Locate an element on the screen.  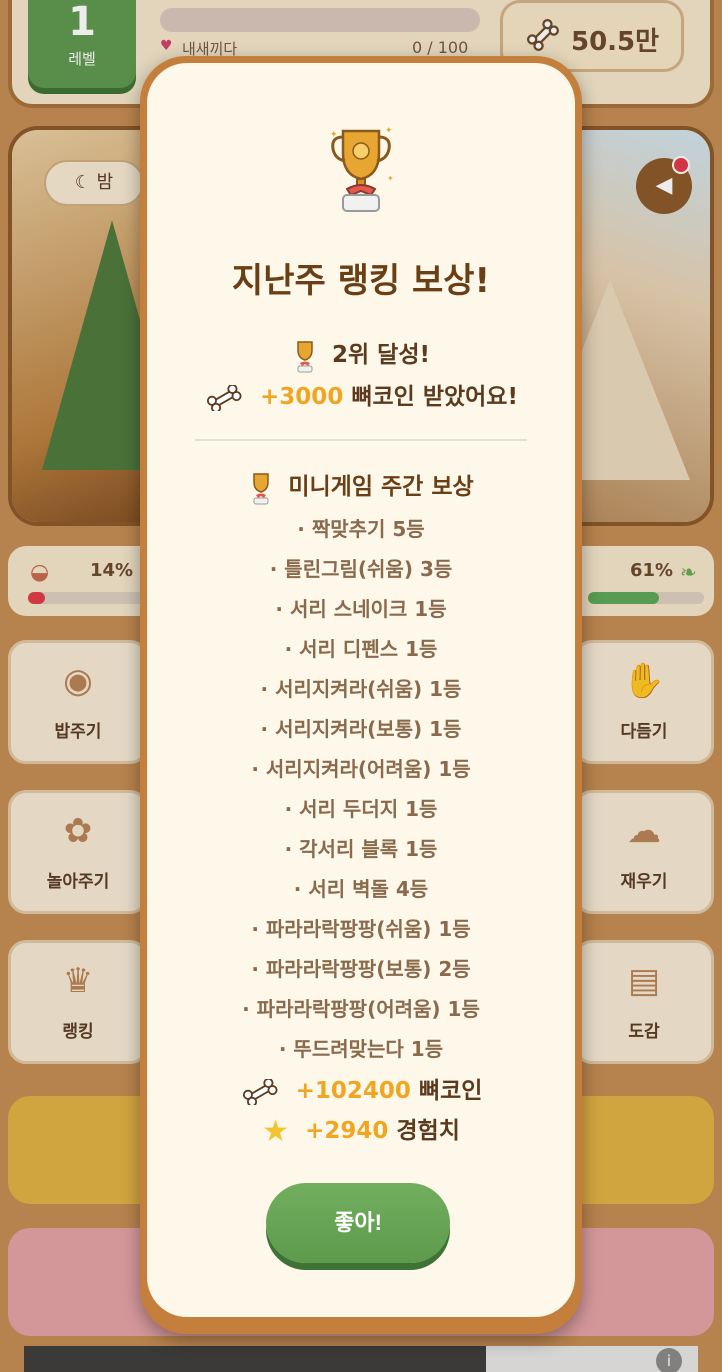
rank-list-item: · 서리지켜라(쉬움) 1등 is located at coordinates (361, 689).